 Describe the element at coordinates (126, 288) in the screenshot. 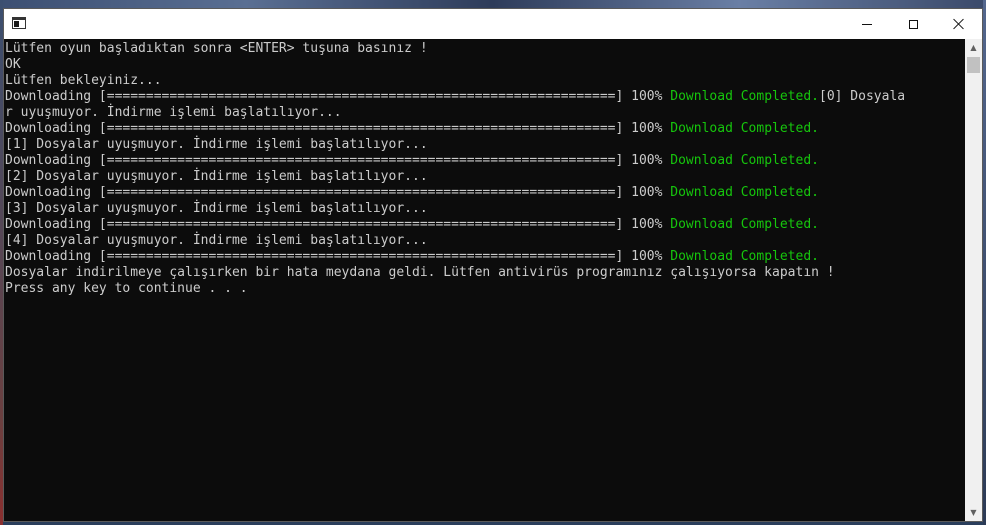

I see `console-text: Press any key to continue . . .` at that location.